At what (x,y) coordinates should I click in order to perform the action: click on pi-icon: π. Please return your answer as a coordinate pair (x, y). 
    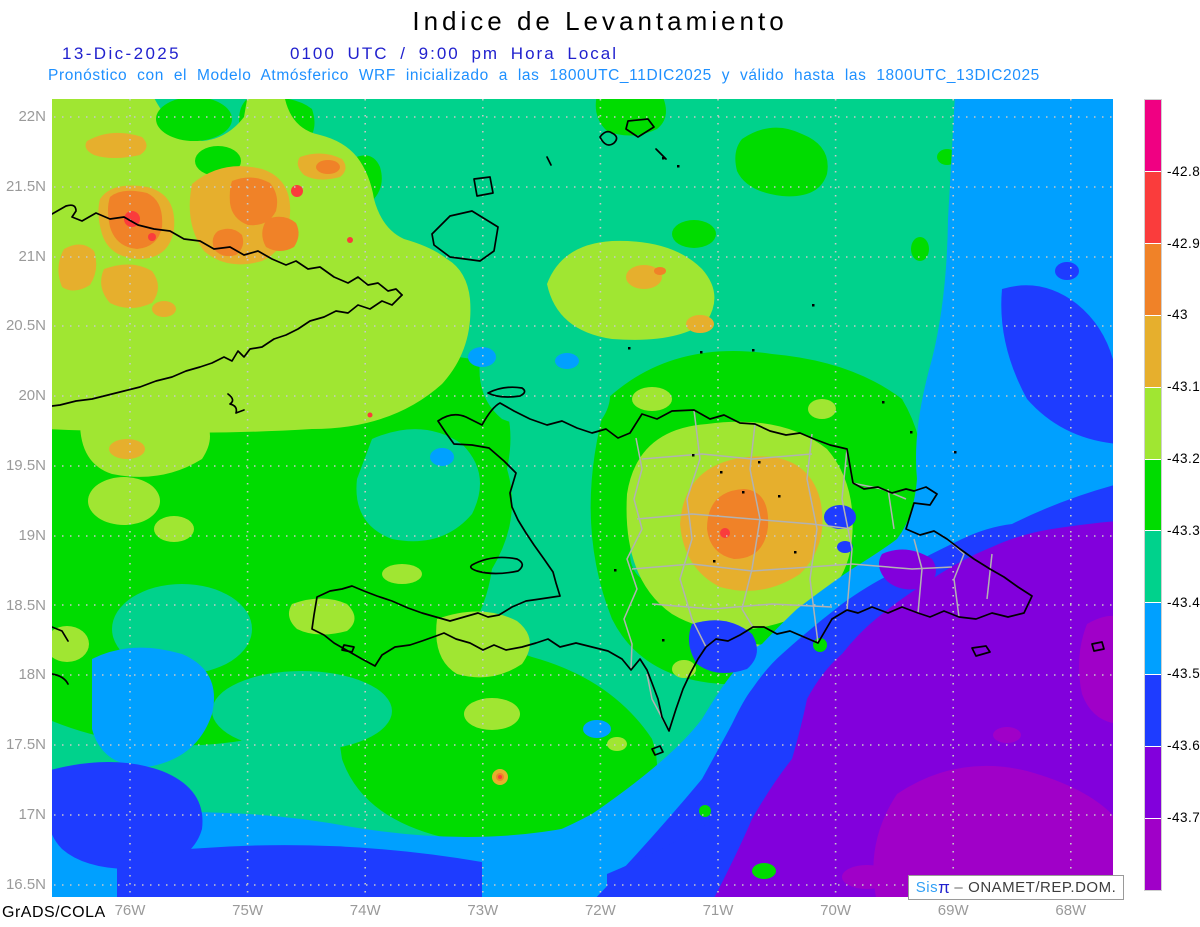
    Looking at the image, I should click on (944, 887).